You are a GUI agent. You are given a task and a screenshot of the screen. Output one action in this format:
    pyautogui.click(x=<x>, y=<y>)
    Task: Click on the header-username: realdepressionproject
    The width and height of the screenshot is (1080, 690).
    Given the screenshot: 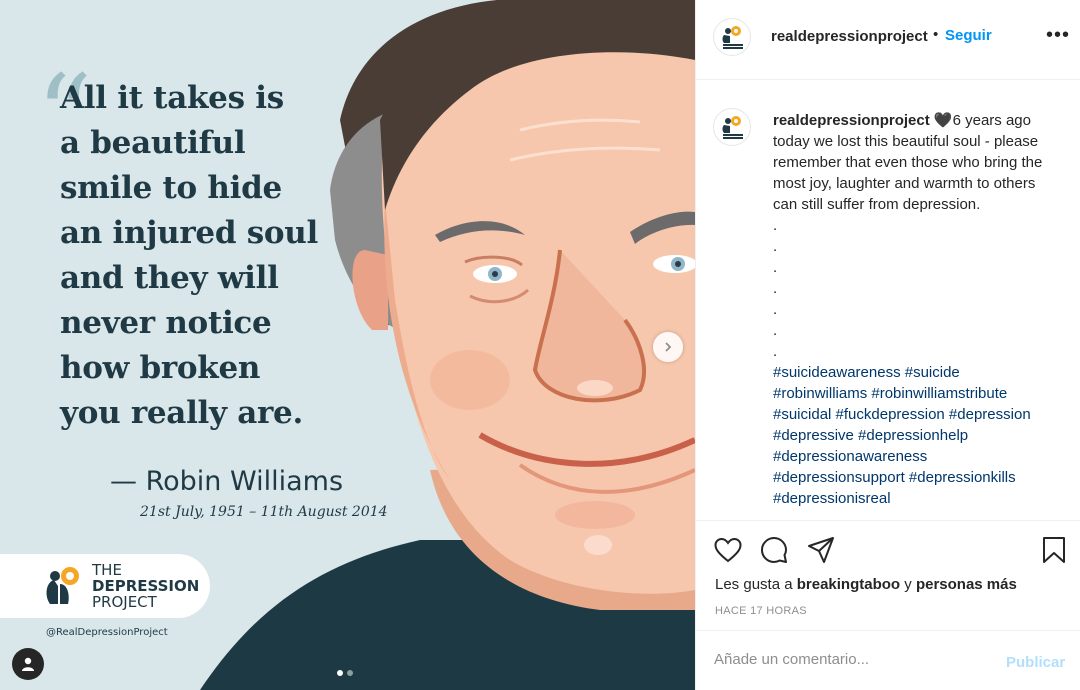 What is the action you would take?
    pyautogui.click(x=849, y=36)
    